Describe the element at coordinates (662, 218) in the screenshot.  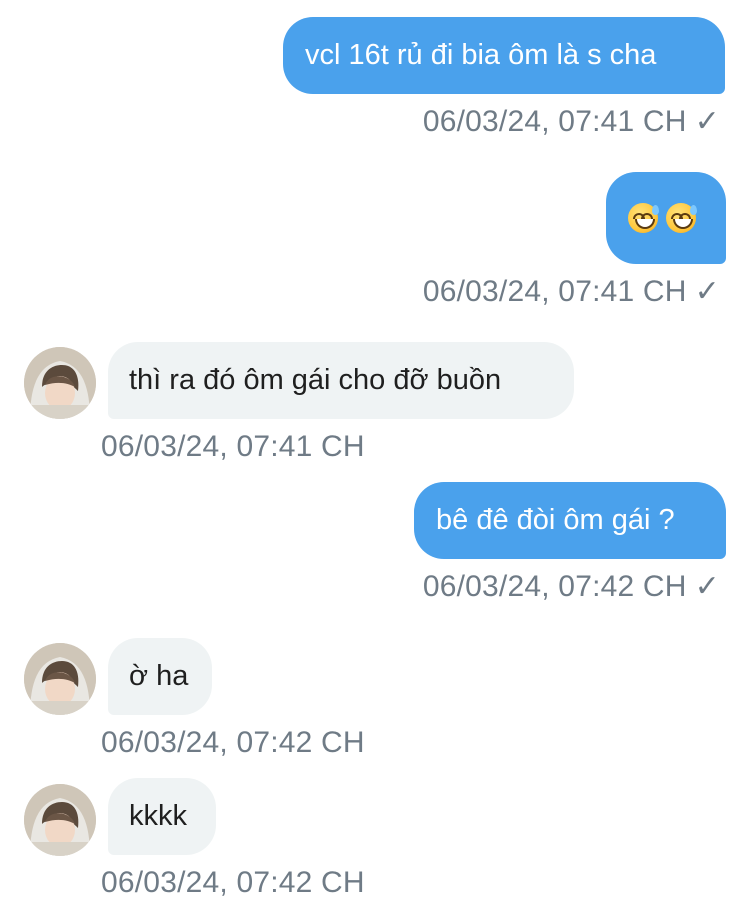
I see `emoji-group` at that location.